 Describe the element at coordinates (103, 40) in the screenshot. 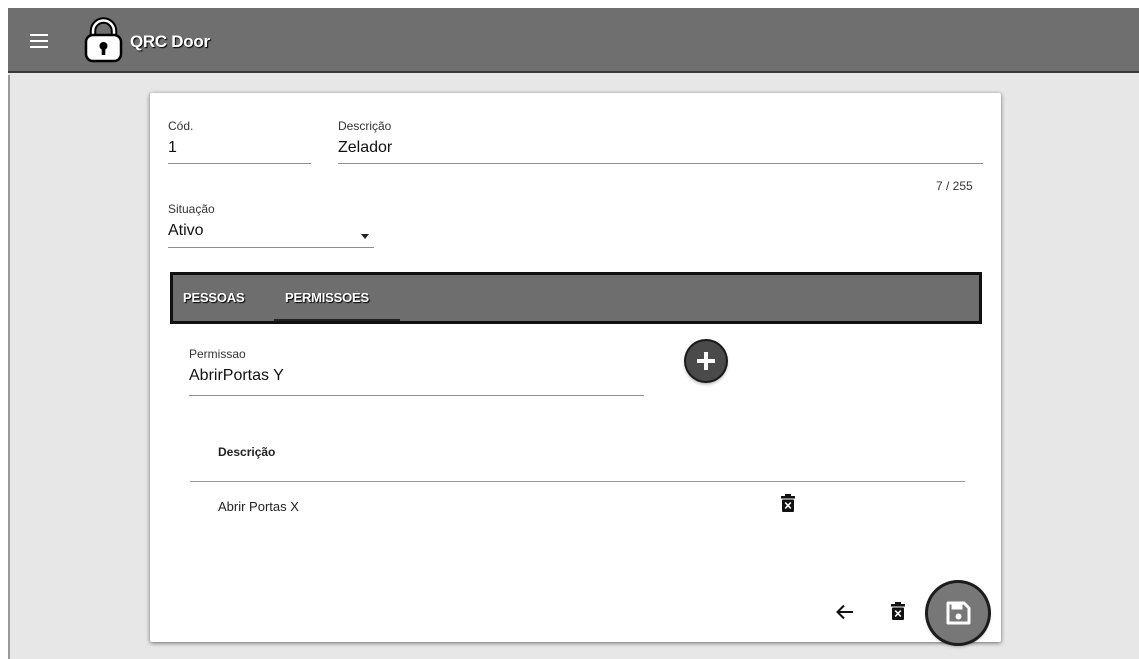

I see `padlock-icon` at that location.